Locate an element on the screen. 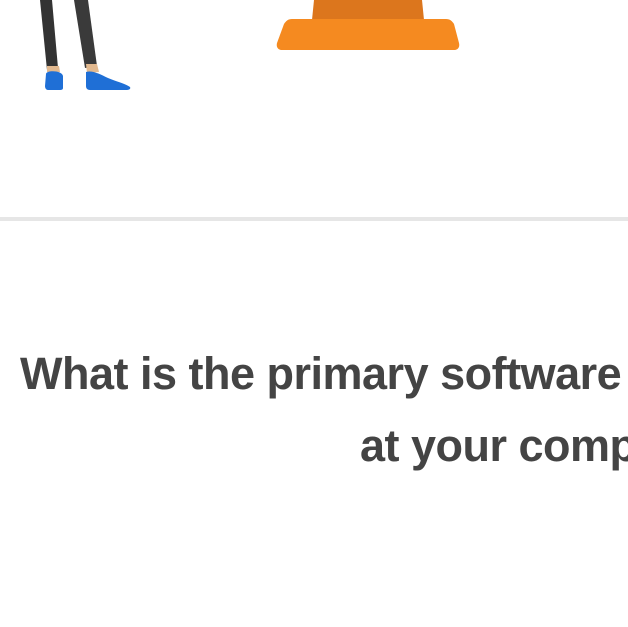 This screenshot has width=628, height=627. question-line-2: at your company? is located at coordinates (494, 445).